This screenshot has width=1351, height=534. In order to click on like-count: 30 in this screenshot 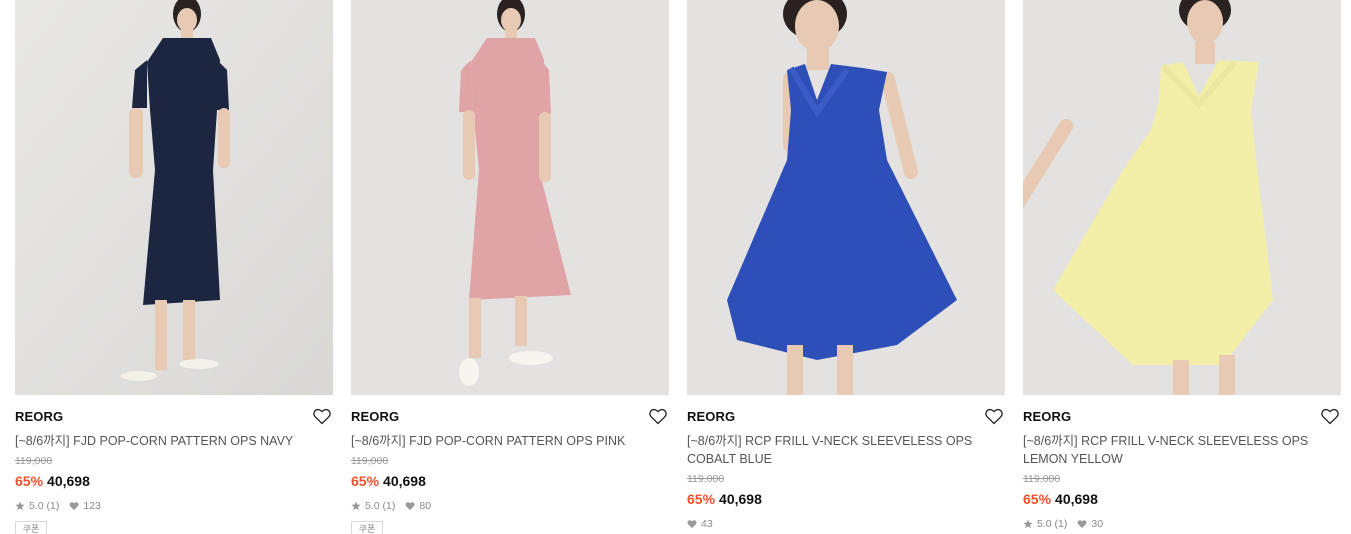, I will do `click(1097, 524)`.